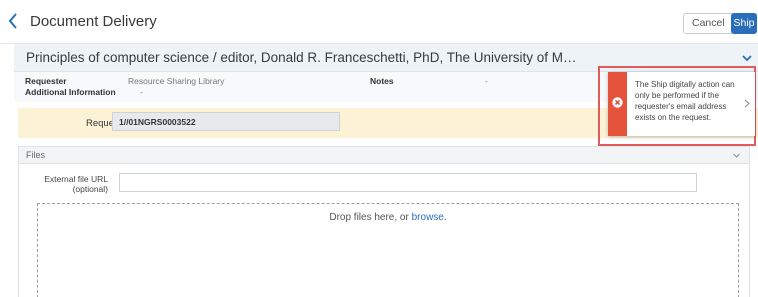 The image size is (758, 297). I want to click on files-title: Files, so click(36, 155).